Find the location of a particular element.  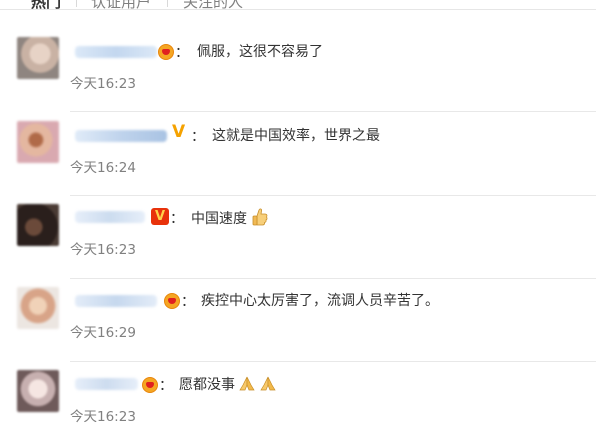

comment-timestamp: 今天16:29 is located at coordinates (103, 333).